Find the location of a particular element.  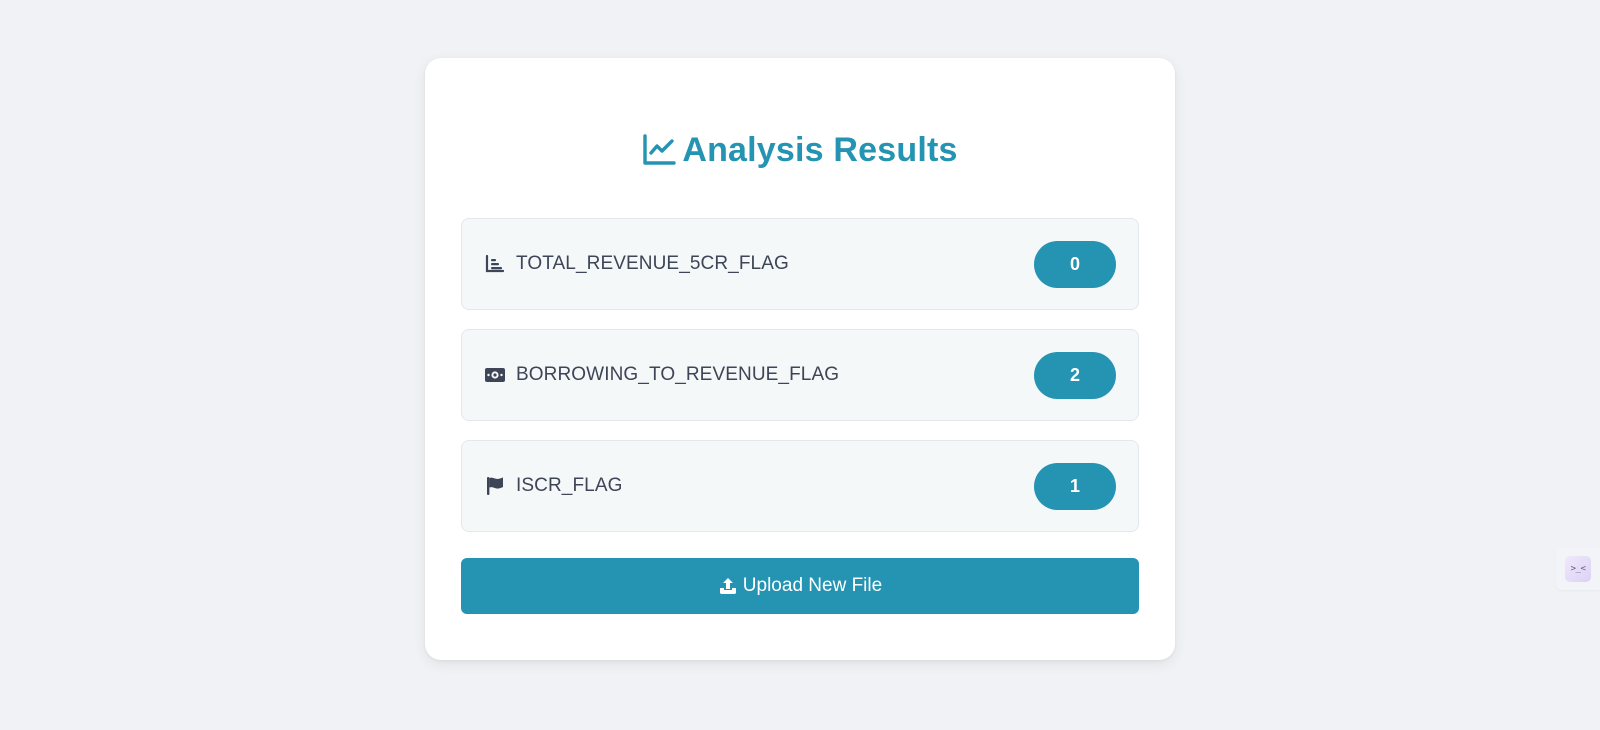

result-row-total-revenue: TOTAL_REVENUE_5CR_FLAG 0 is located at coordinates (800, 264).